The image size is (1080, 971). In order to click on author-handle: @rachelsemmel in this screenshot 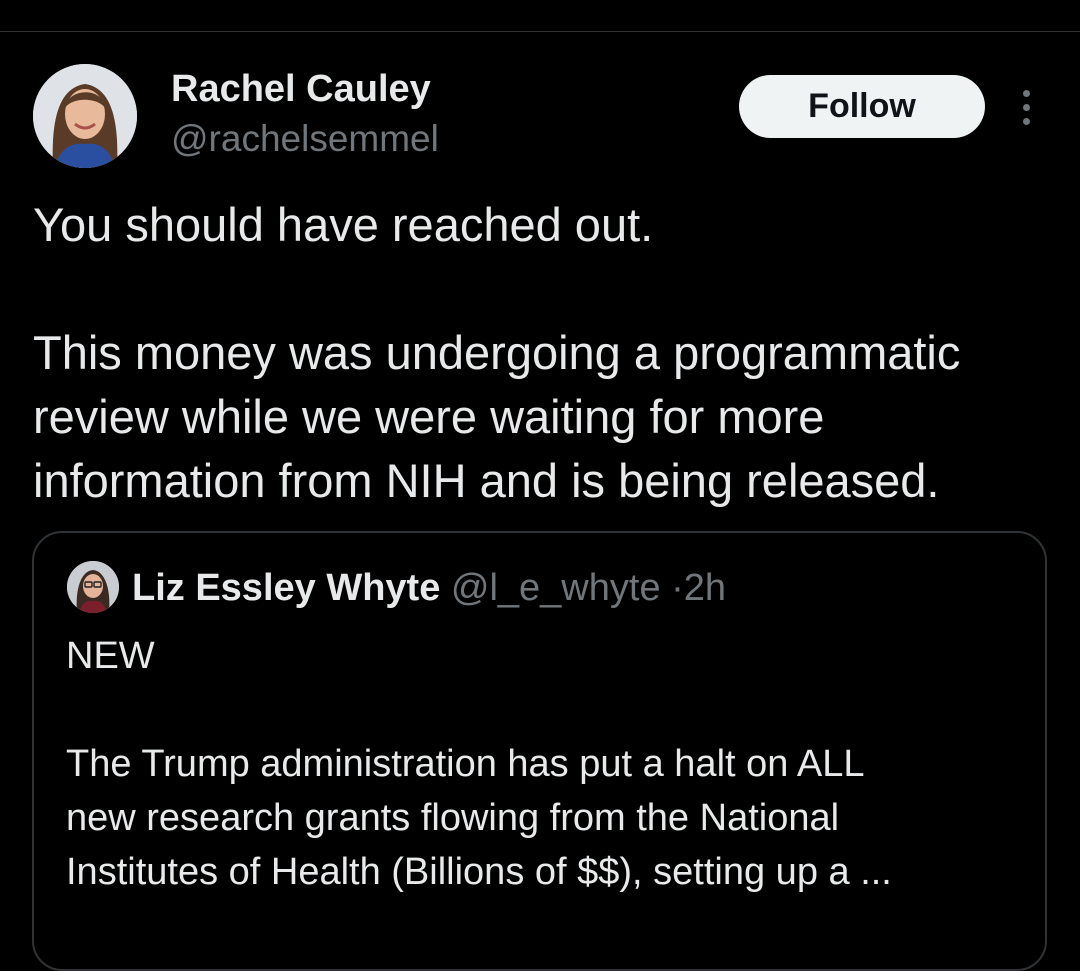, I will do `click(305, 139)`.